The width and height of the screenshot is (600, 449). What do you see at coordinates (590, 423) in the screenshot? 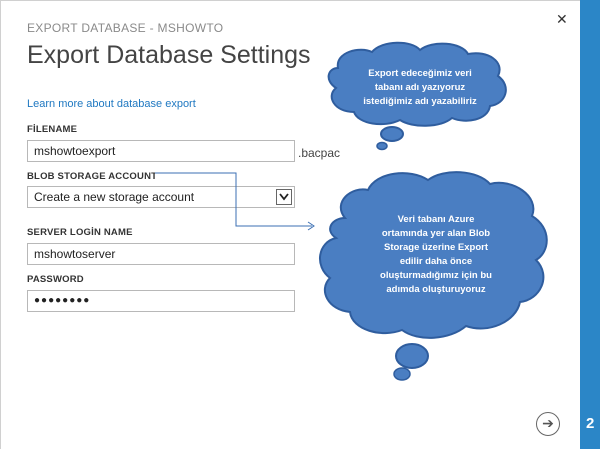
I see `step-number: 2` at bounding box center [590, 423].